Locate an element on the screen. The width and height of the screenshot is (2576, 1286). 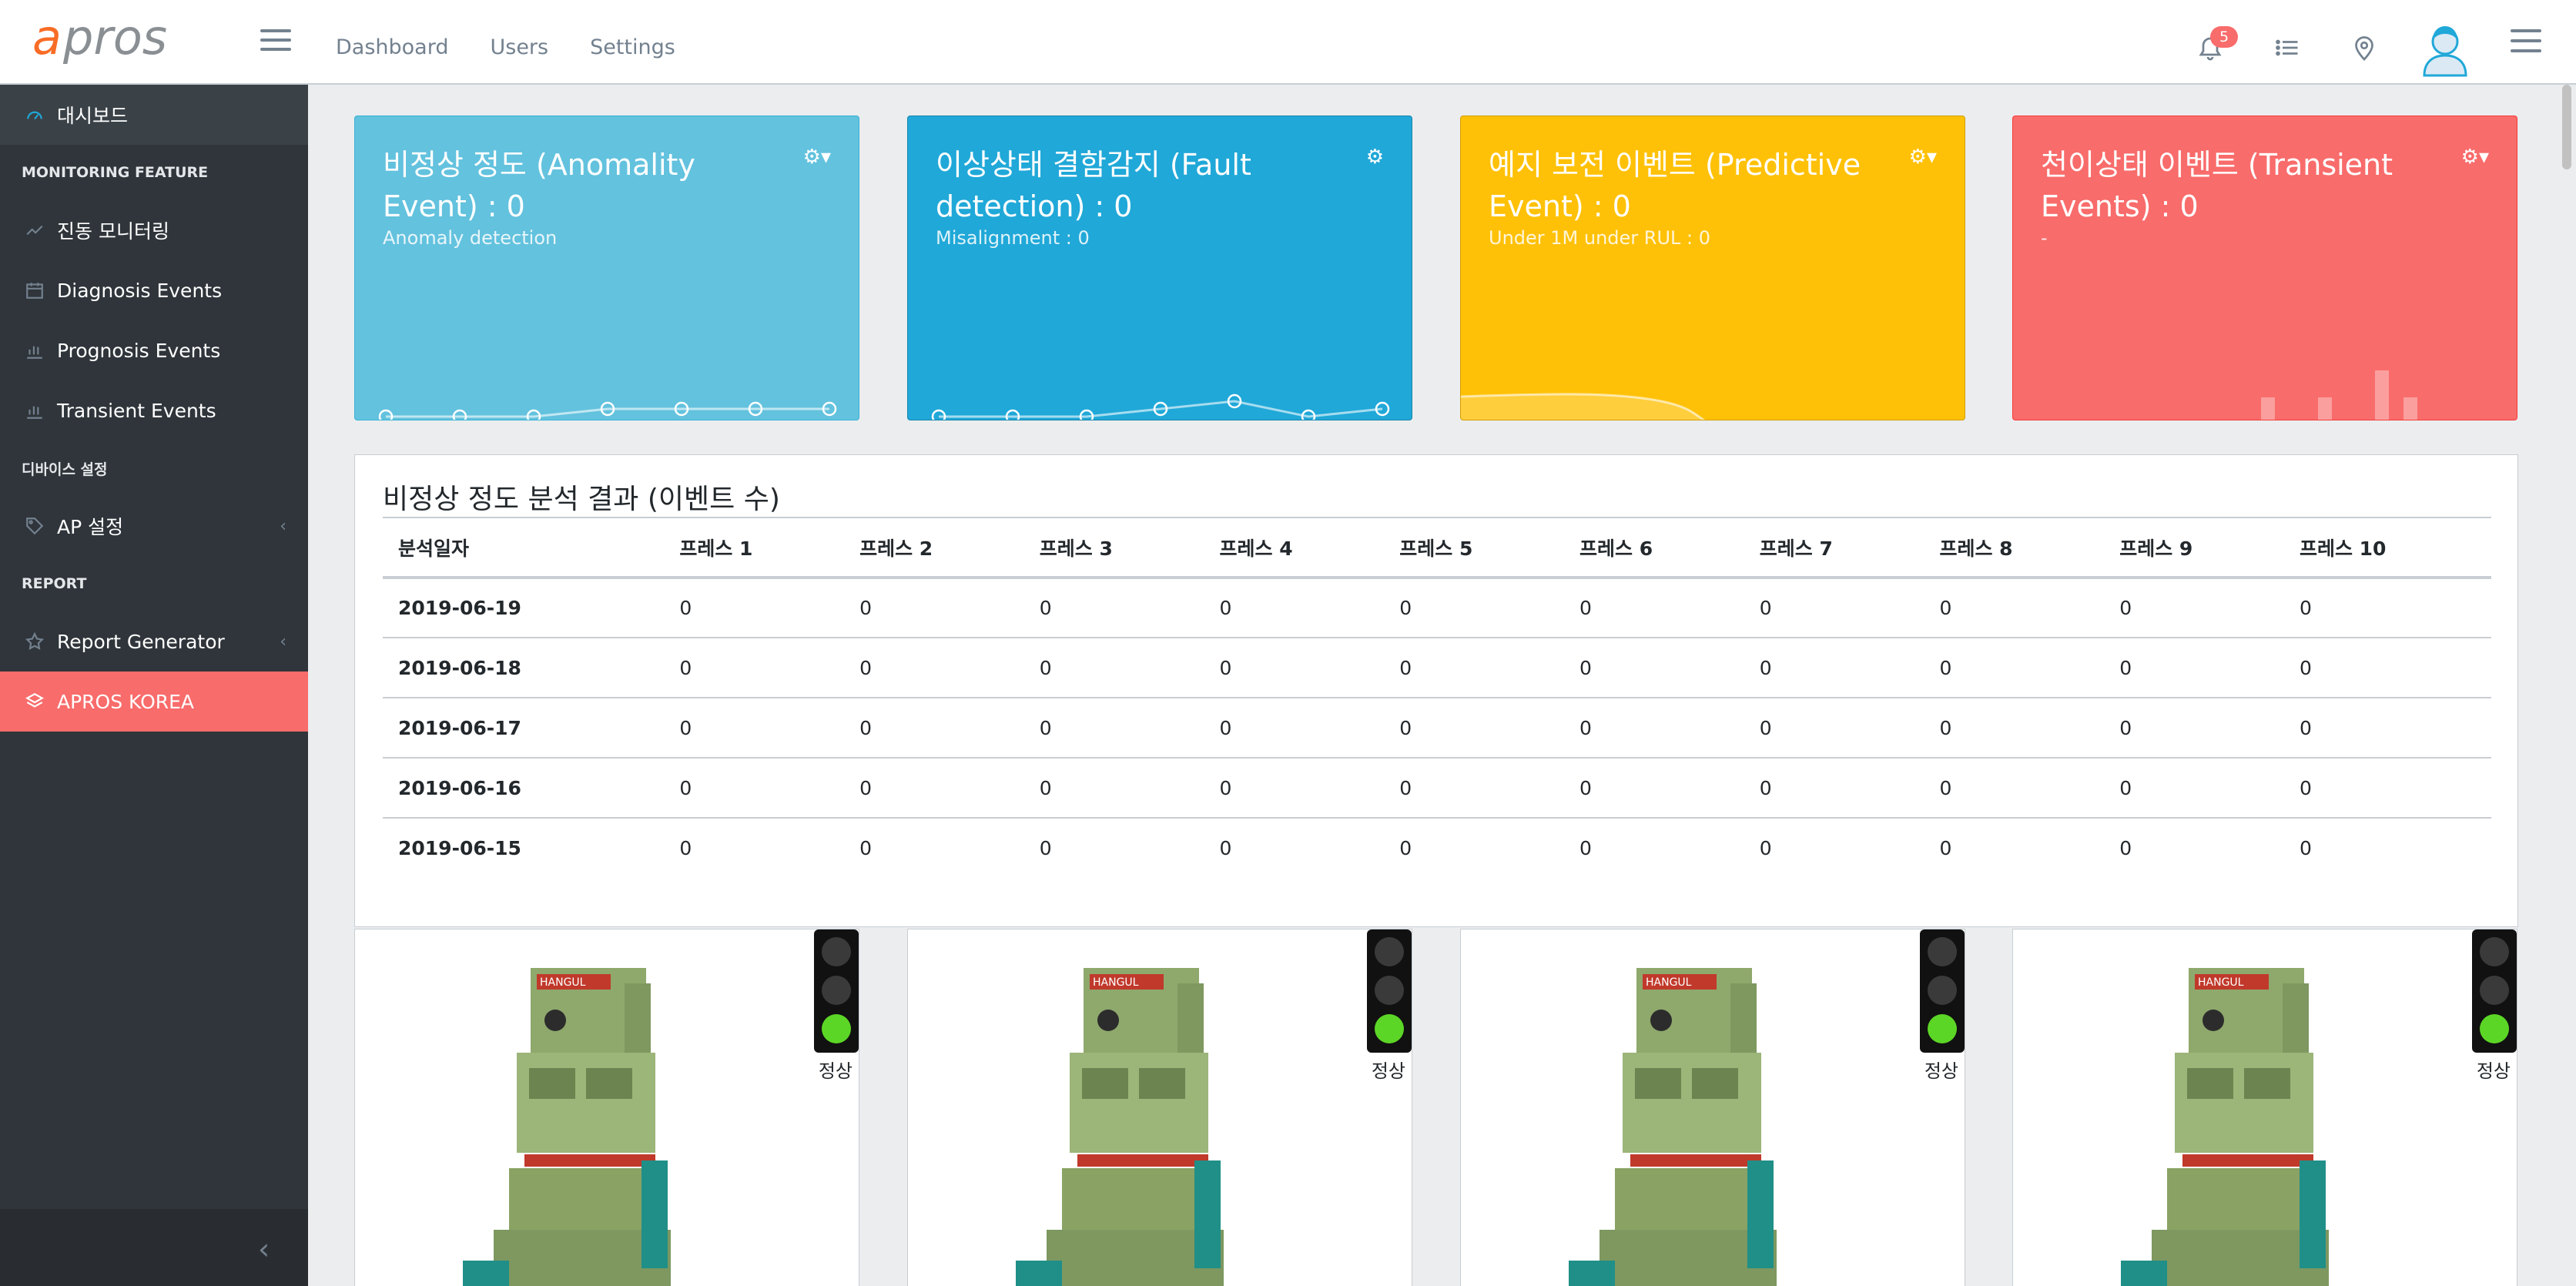
nav-settings: Settings is located at coordinates (633, 47).